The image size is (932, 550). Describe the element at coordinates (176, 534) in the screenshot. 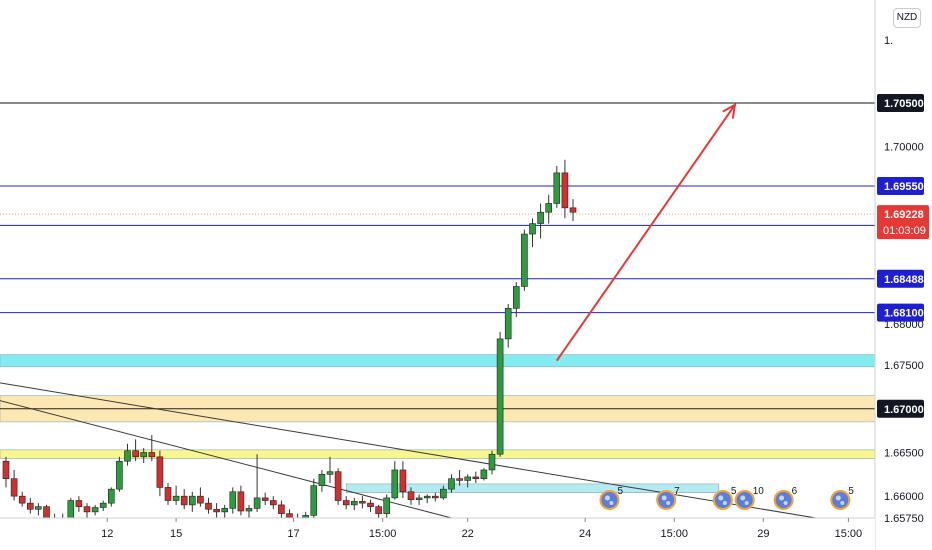

I see `time-tick-label: 15` at that location.